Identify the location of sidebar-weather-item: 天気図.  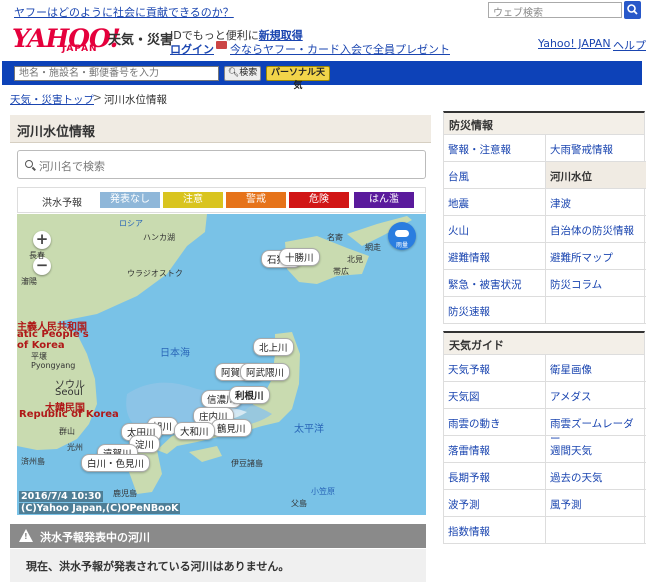
(494, 395).